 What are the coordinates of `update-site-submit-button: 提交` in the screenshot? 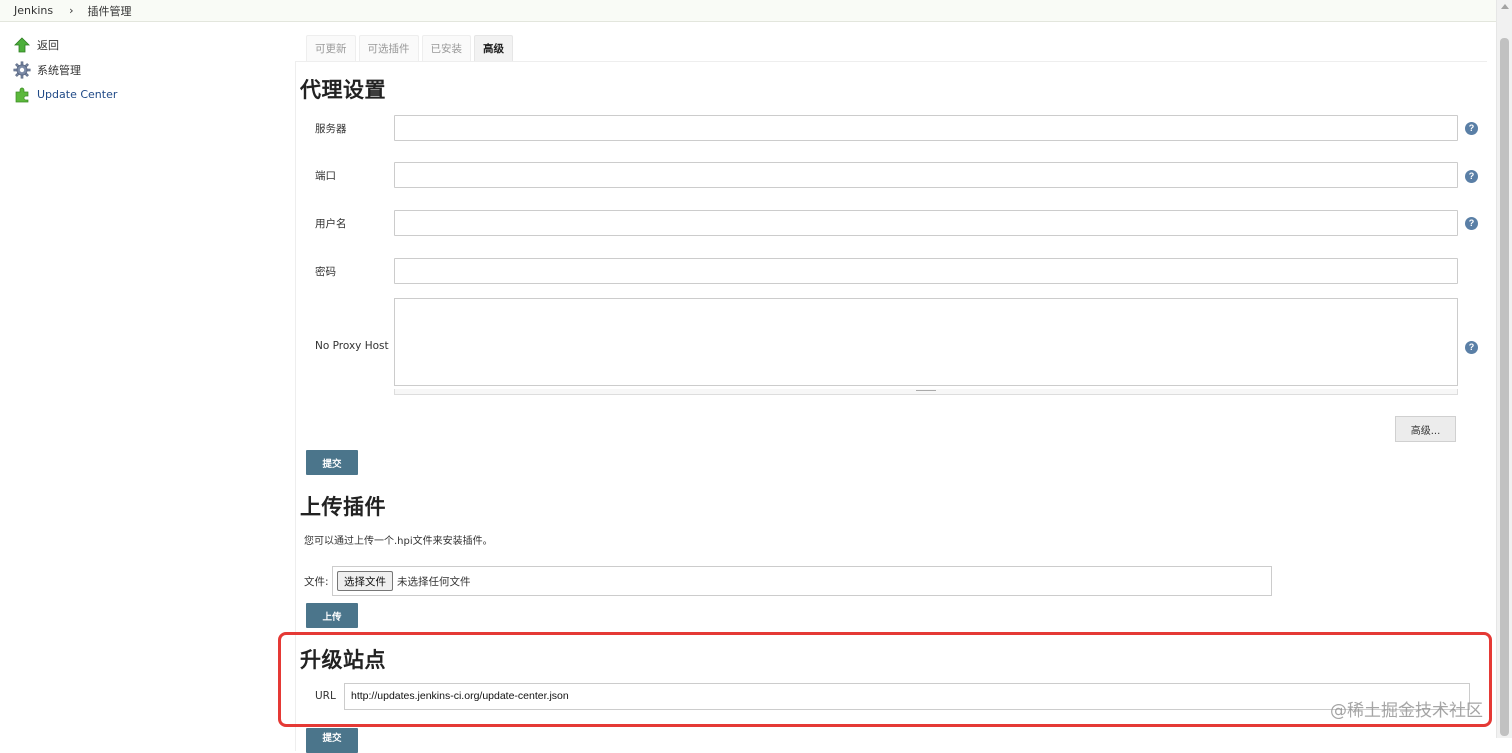 It's located at (332, 740).